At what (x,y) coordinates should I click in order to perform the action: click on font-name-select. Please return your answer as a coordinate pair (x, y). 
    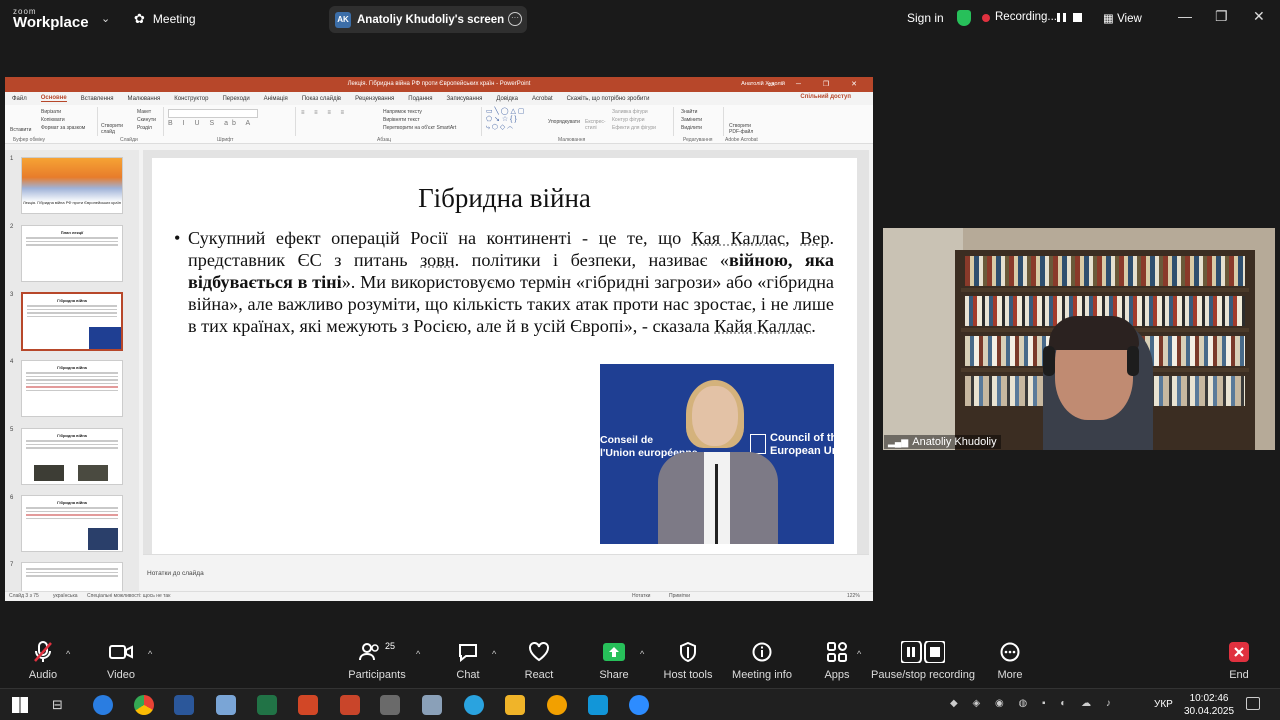
    Looking at the image, I should click on (213, 113).